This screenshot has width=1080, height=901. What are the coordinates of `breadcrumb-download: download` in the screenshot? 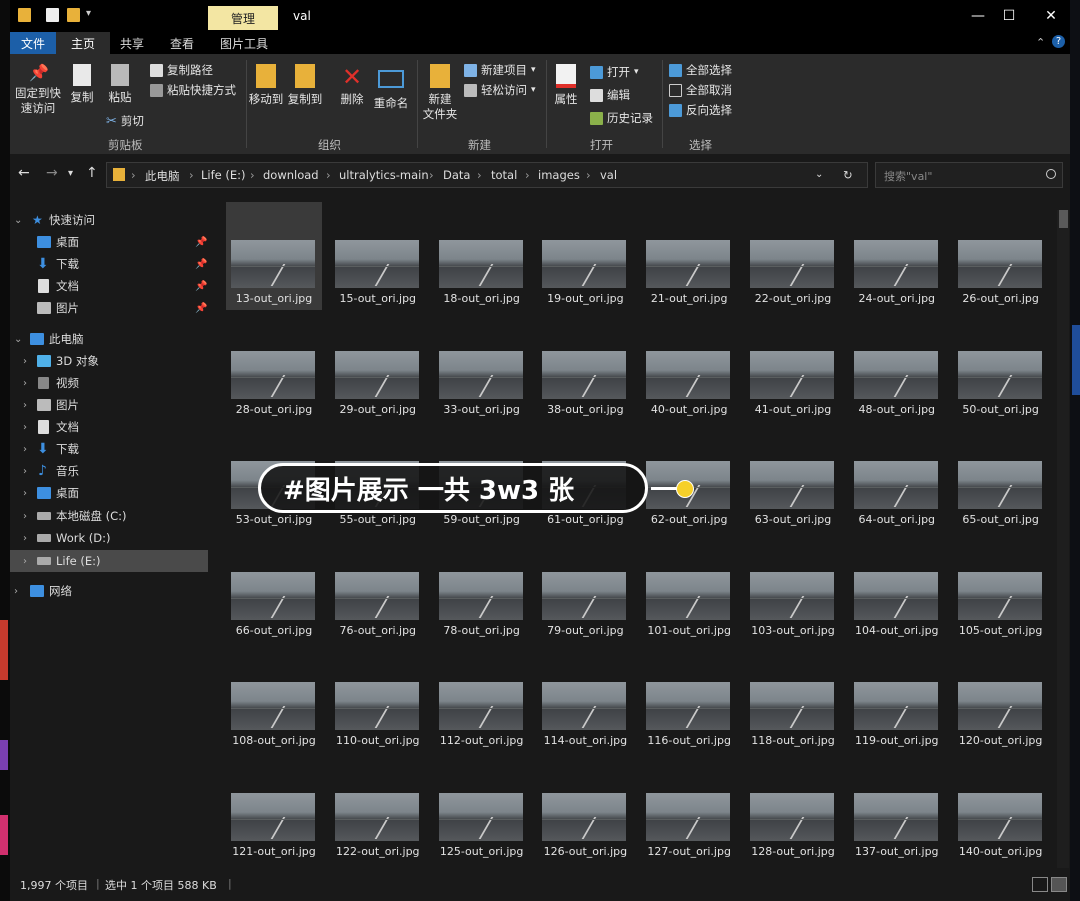 It's located at (291, 175).